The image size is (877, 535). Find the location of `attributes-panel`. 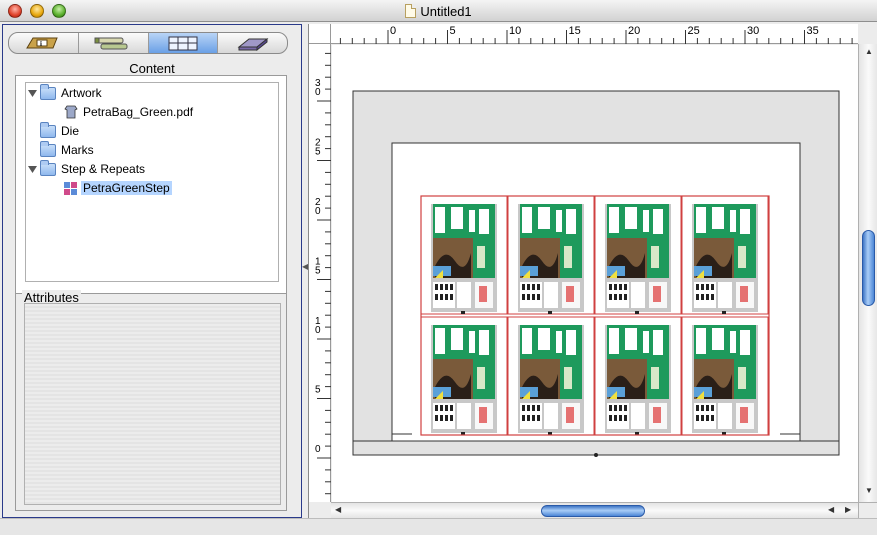

attributes-panel is located at coordinates (152, 404).